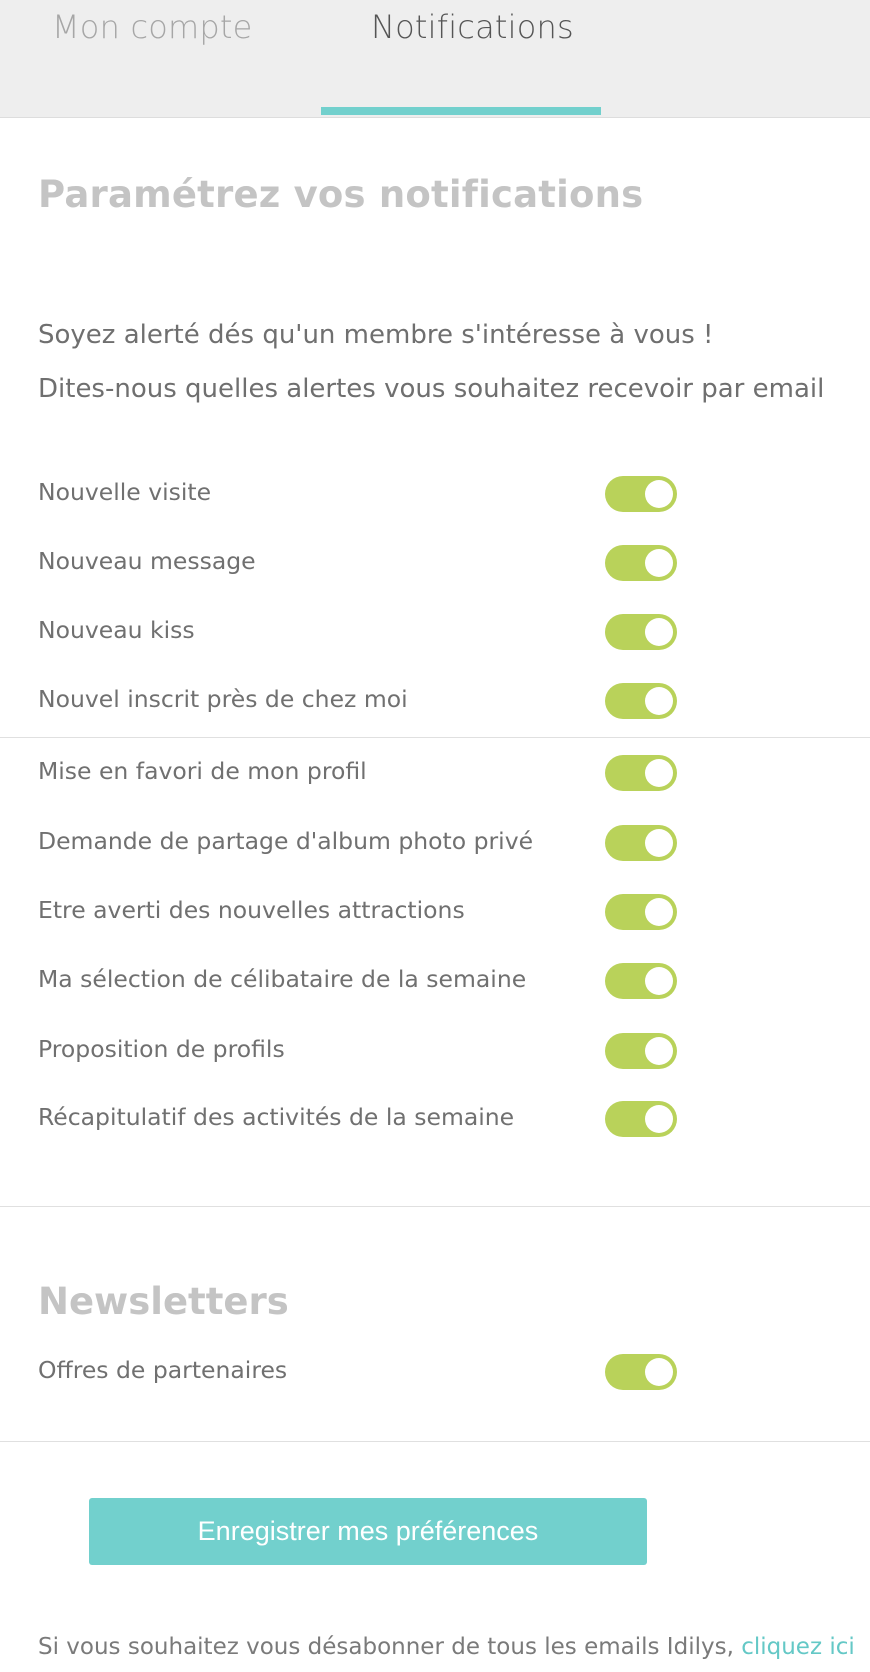 The width and height of the screenshot is (870, 1672). Describe the element at coordinates (435, 773) in the screenshot. I see `notification-row-favori: Mise en favori de mon profil` at that location.